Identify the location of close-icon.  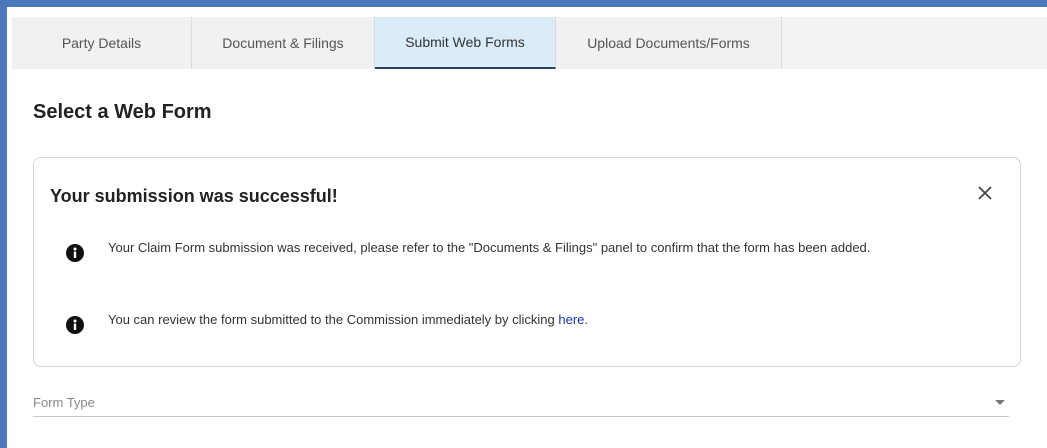
(985, 193).